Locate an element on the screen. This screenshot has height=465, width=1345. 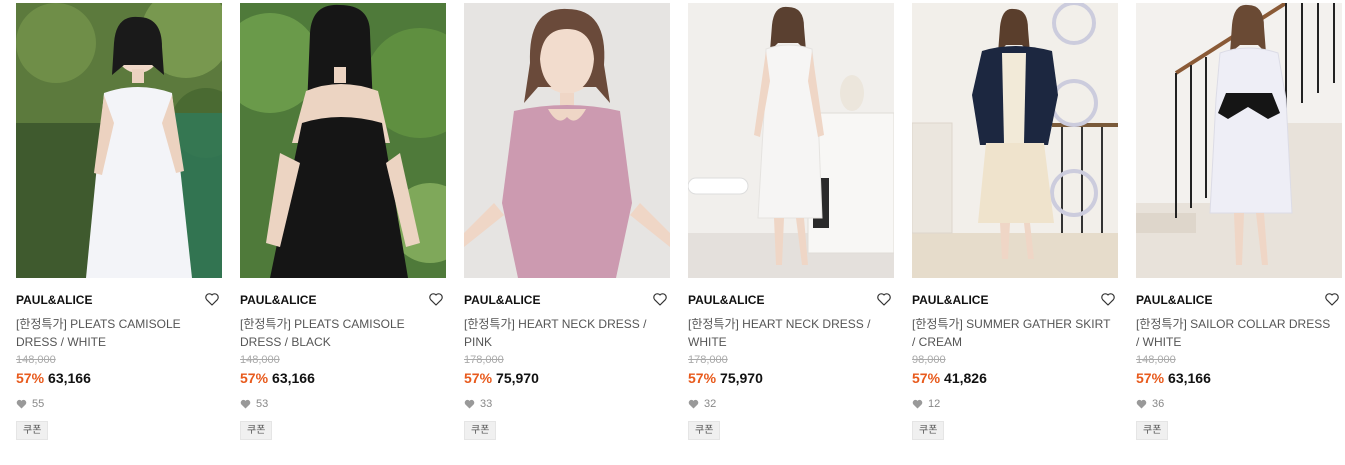
product-name: [한정특가] SUMMER GATHER SKIRT / CREAM is located at coordinates (1012, 333).